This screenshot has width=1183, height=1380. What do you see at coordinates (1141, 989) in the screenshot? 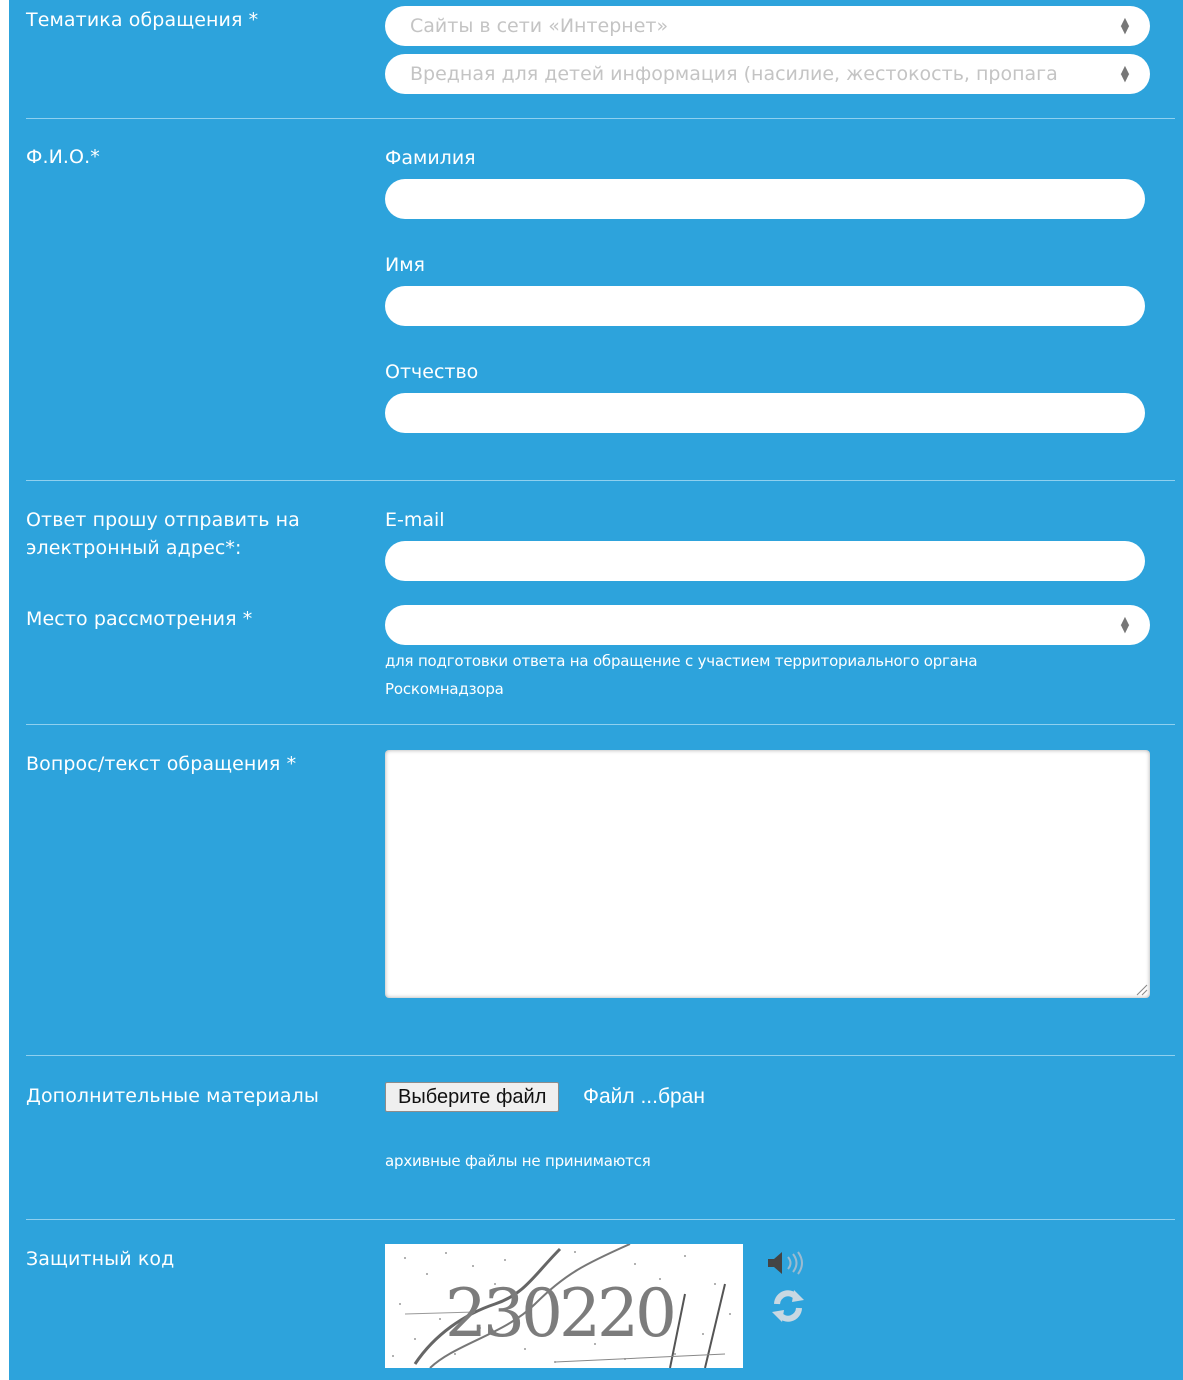
I see `resize-grip-icon` at bounding box center [1141, 989].